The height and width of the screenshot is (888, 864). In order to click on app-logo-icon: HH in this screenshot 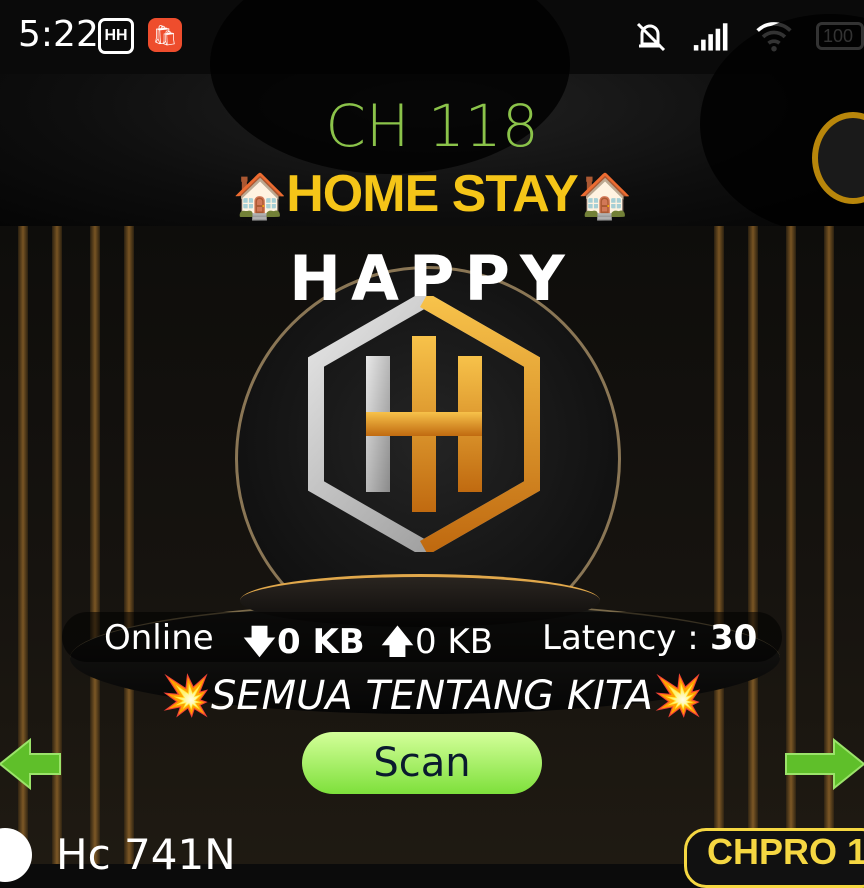, I will do `click(116, 36)`.